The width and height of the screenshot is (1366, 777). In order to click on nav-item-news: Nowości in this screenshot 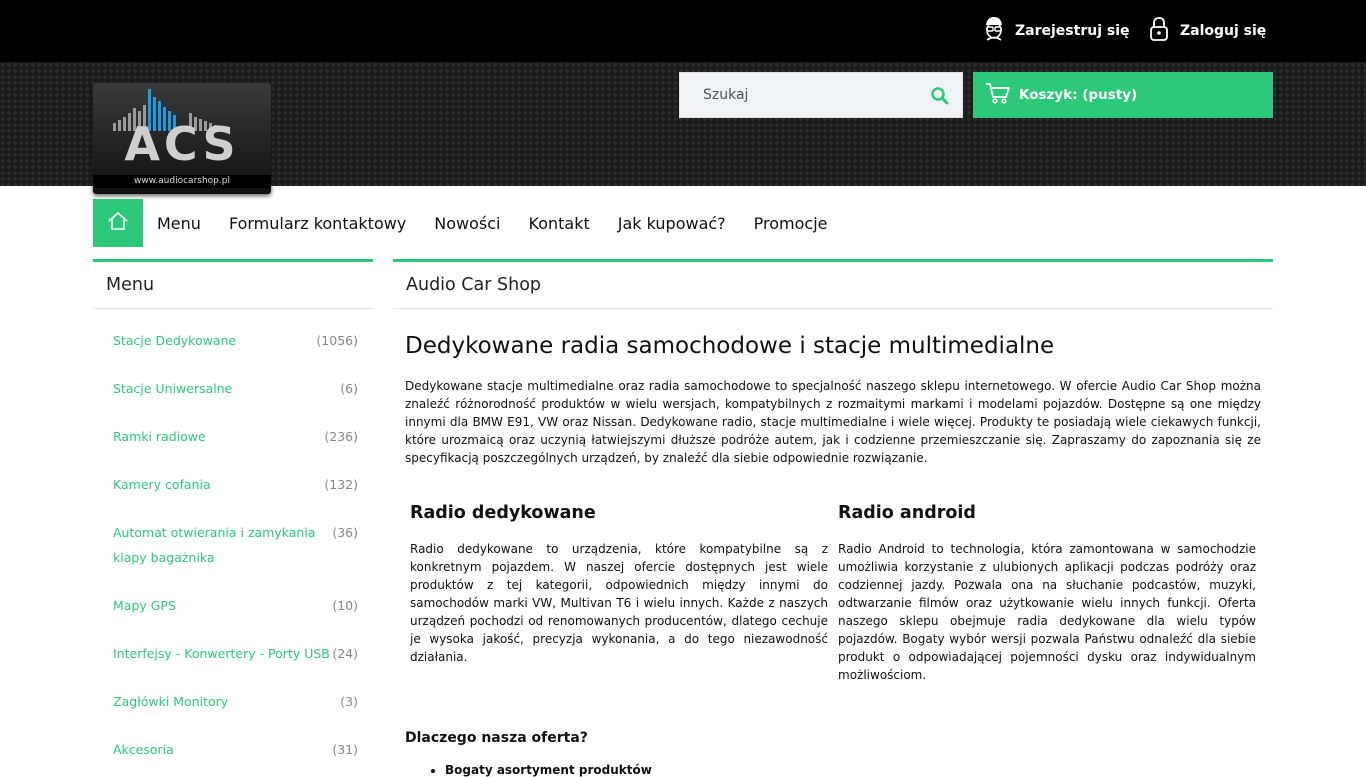, I will do `click(467, 223)`.